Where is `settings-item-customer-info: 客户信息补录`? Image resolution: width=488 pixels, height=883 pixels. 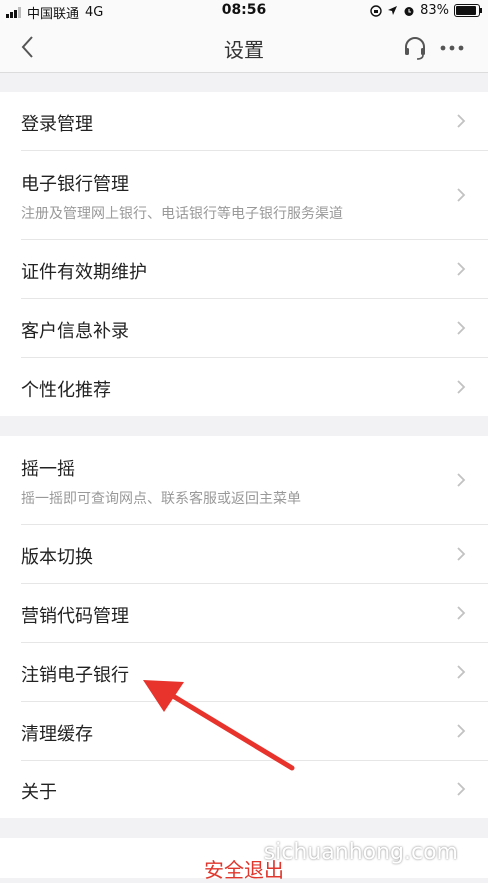 settings-item-customer-info: 客户信息补录 is located at coordinates (244, 328).